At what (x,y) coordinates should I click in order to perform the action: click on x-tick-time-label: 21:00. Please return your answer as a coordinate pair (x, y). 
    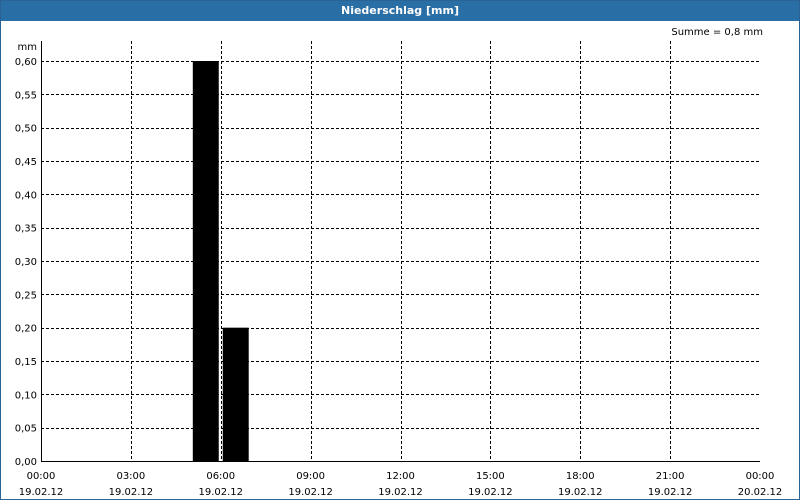
    Looking at the image, I should click on (670, 476).